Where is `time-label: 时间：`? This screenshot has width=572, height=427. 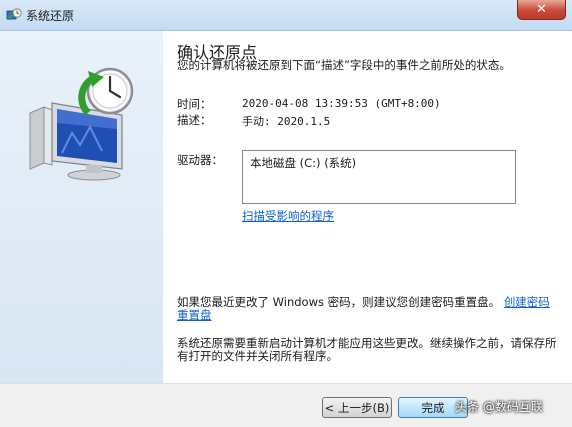
time-label: 时间： is located at coordinates (194, 104).